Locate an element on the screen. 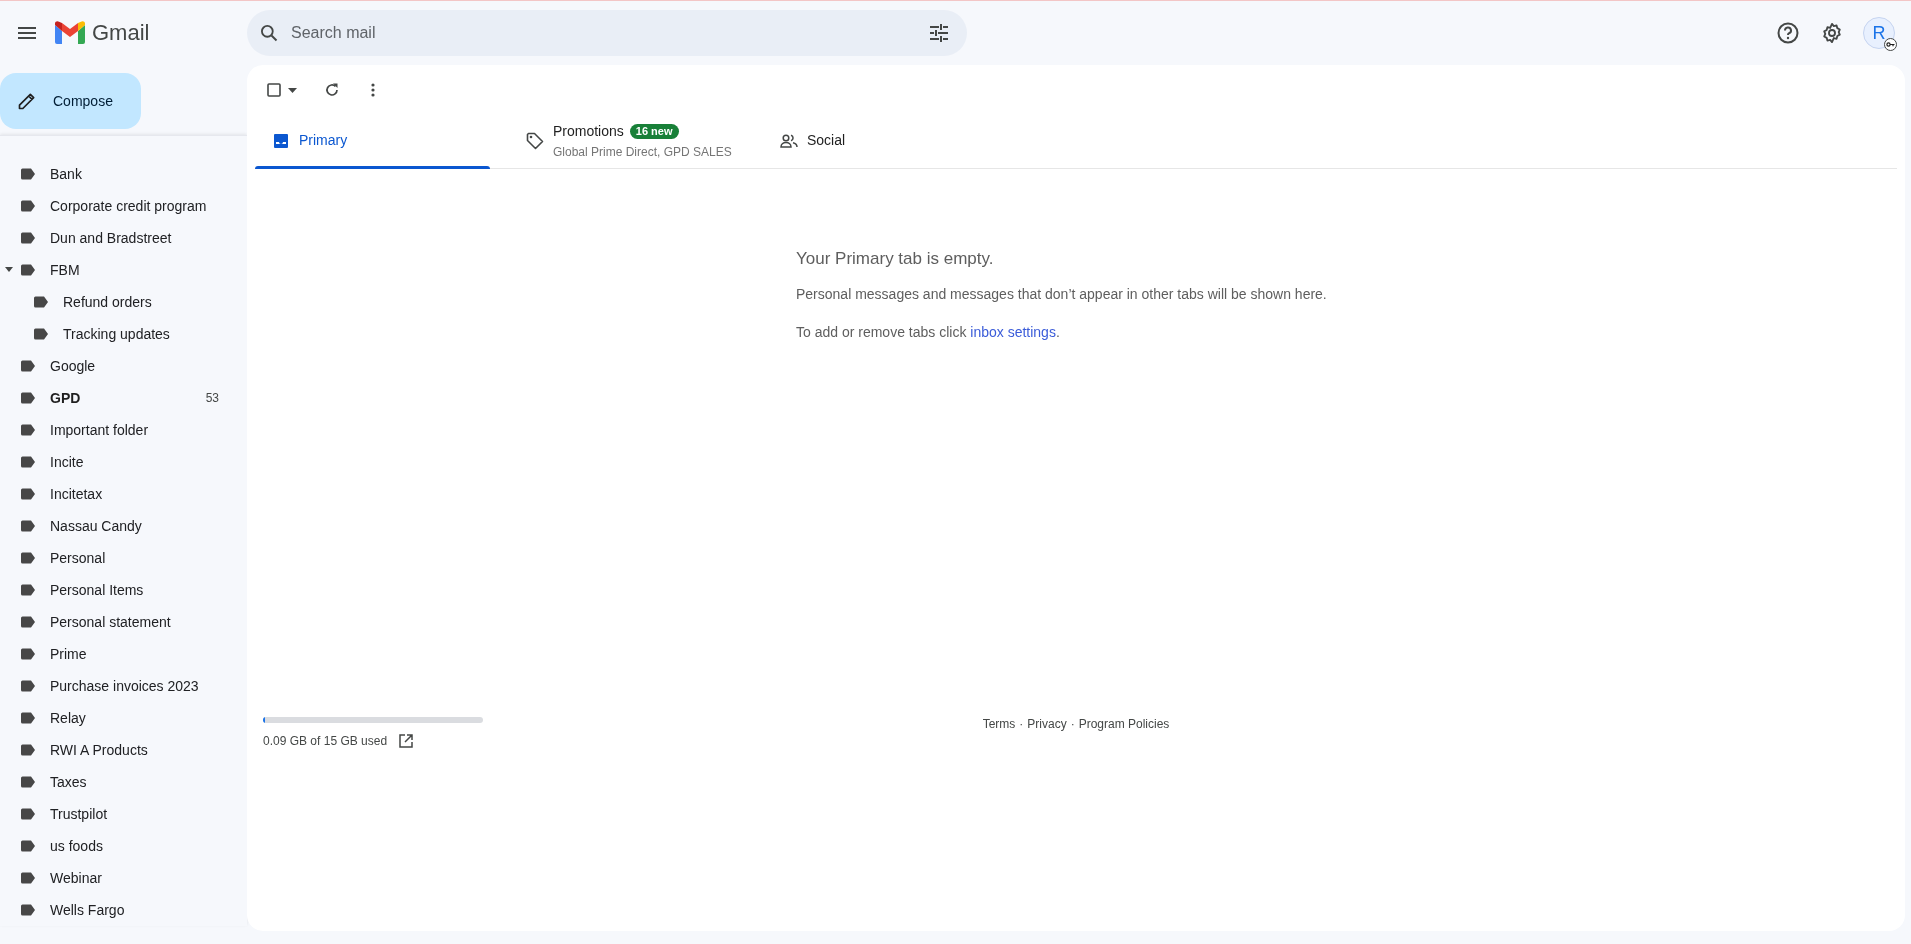  sidebar-label-item: Corporate credit program is located at coordinates (123, 206).